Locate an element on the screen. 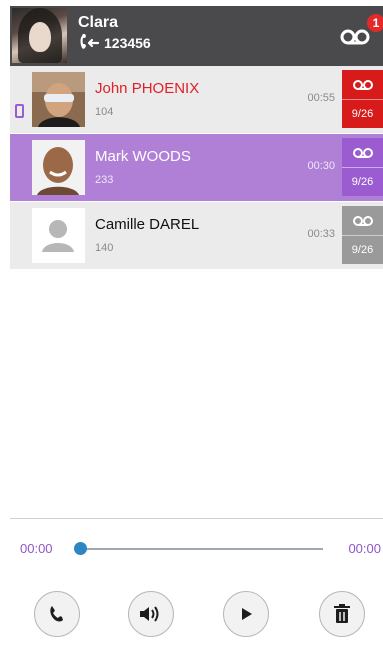 The image size is (383, 656). caller-avatar is located at coordinates (39, 35).